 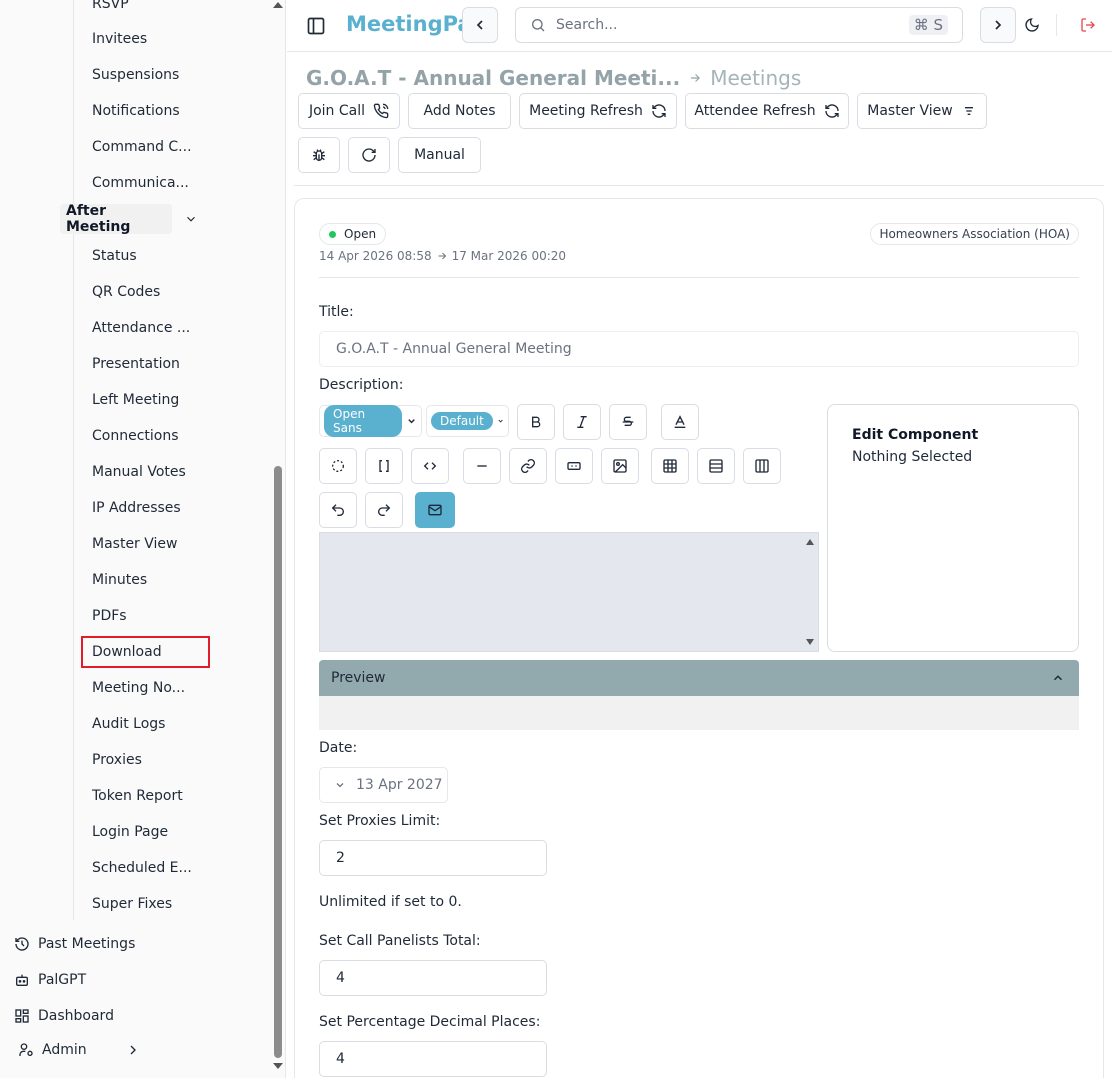 I want to click on chevron-right-icon, so click(x=133, y=1050).